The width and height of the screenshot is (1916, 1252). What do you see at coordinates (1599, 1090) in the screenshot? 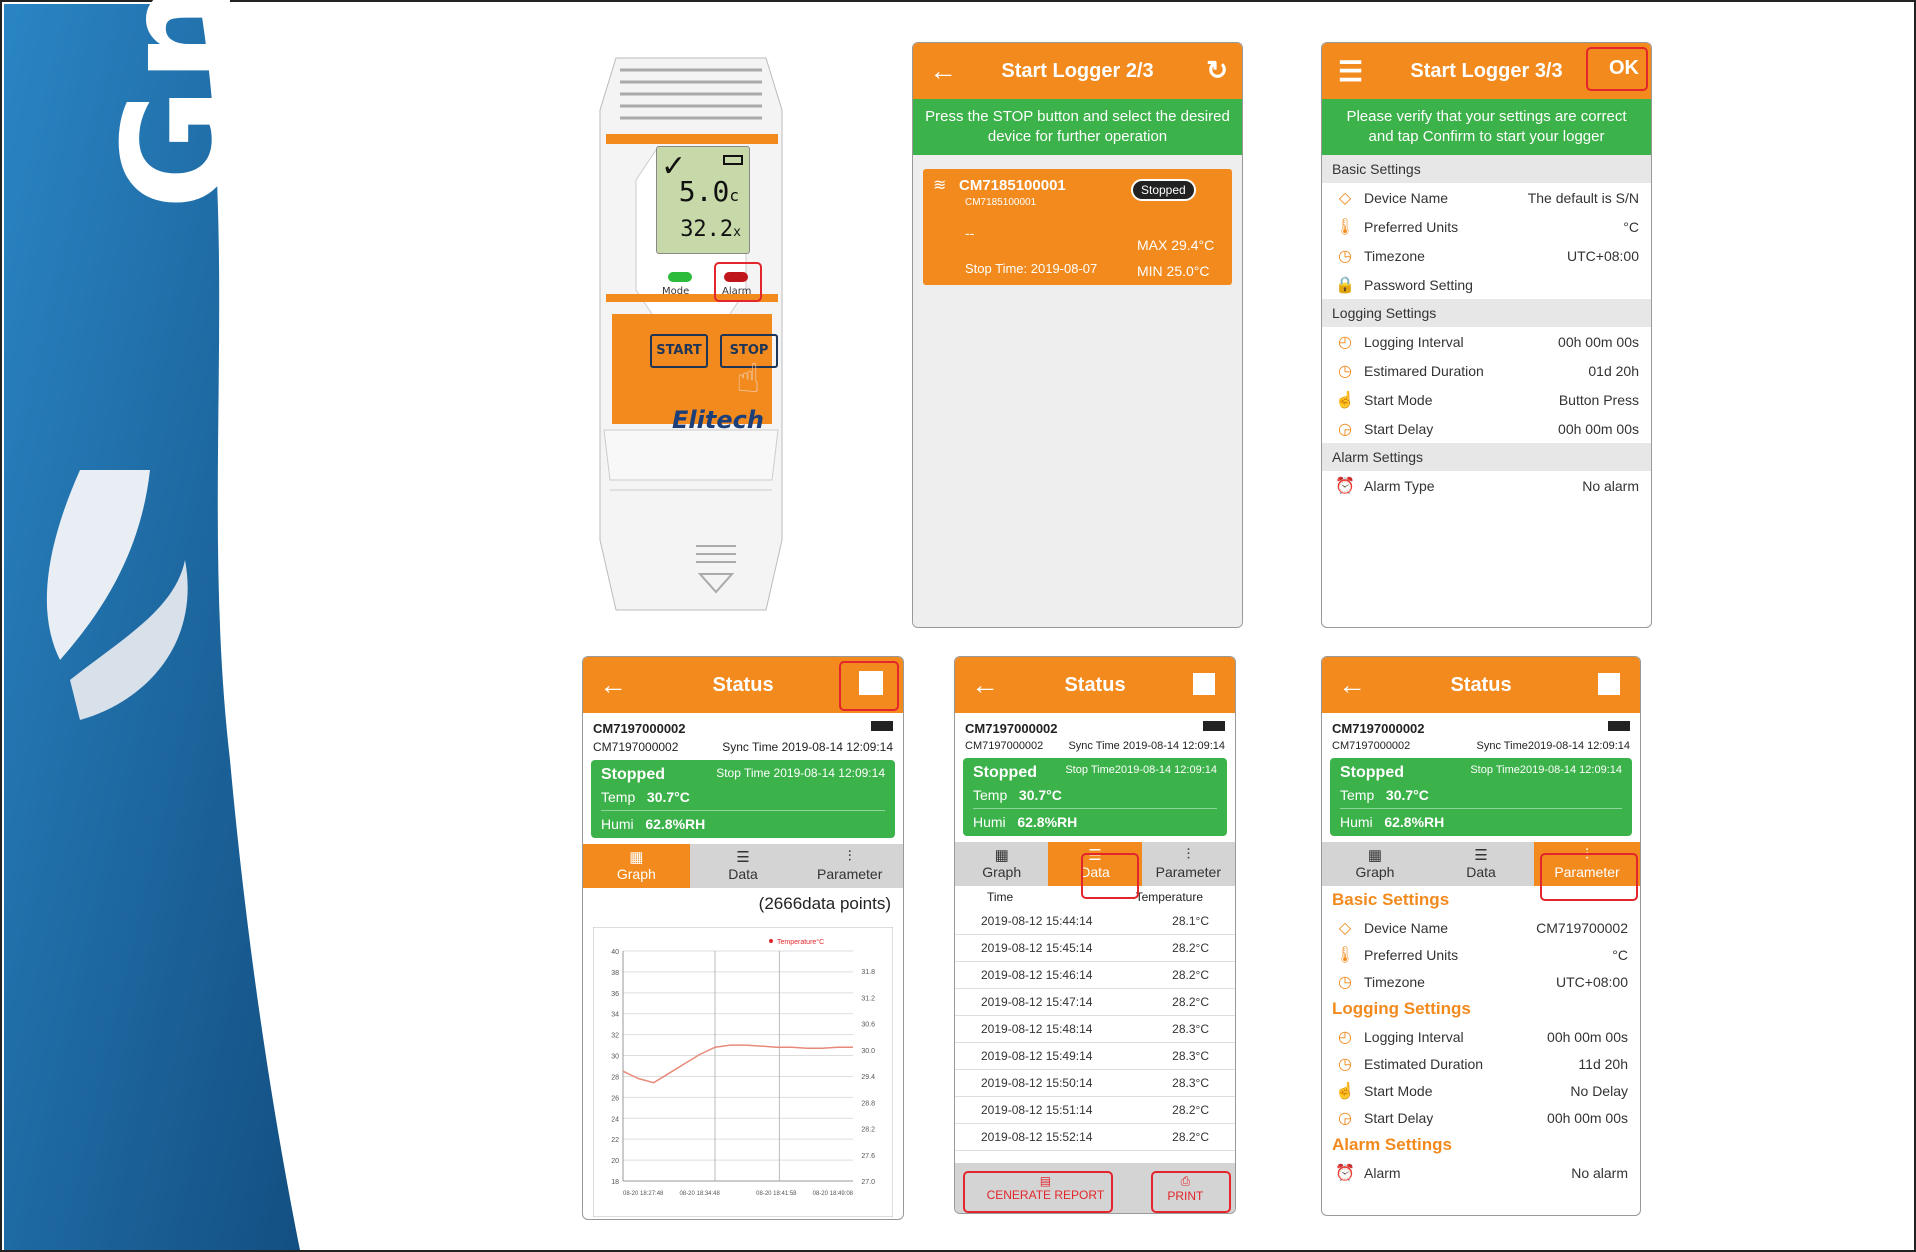
I see `setting-value: No Delay` at bounding box center [1599, 1090].